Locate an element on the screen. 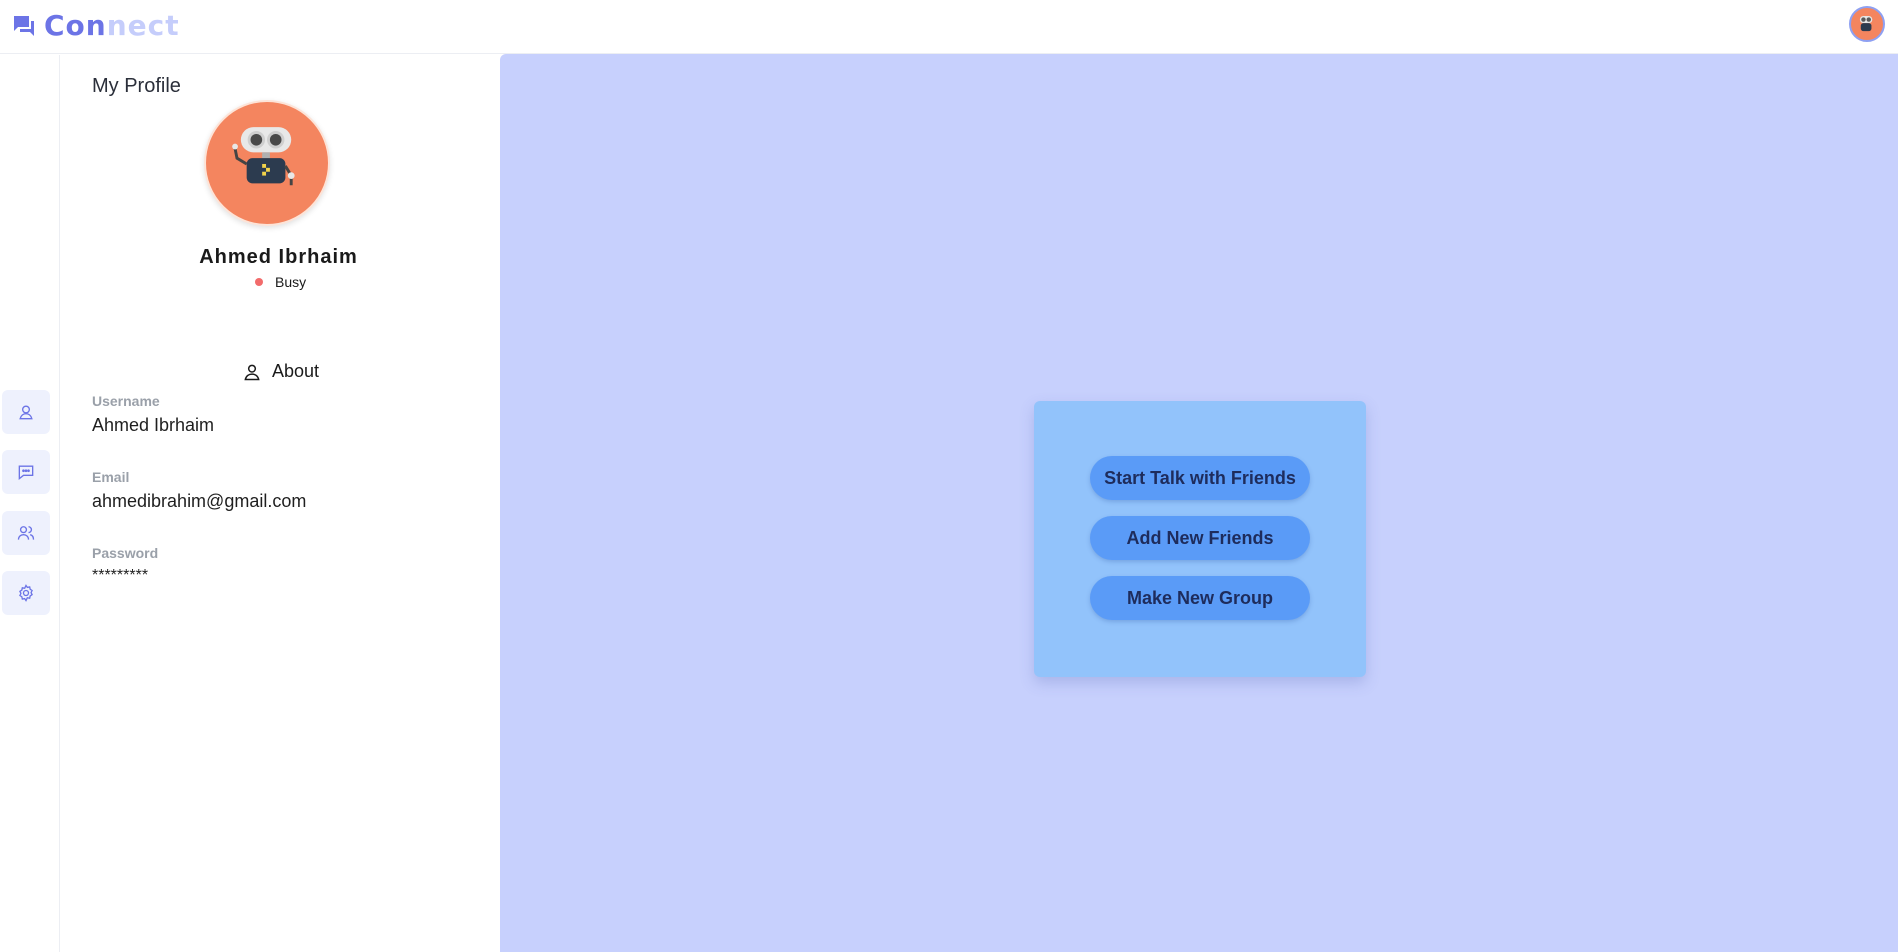 This screenshot has width=1898, height=952. rail-friends-button is located at coordinates (26, 533).